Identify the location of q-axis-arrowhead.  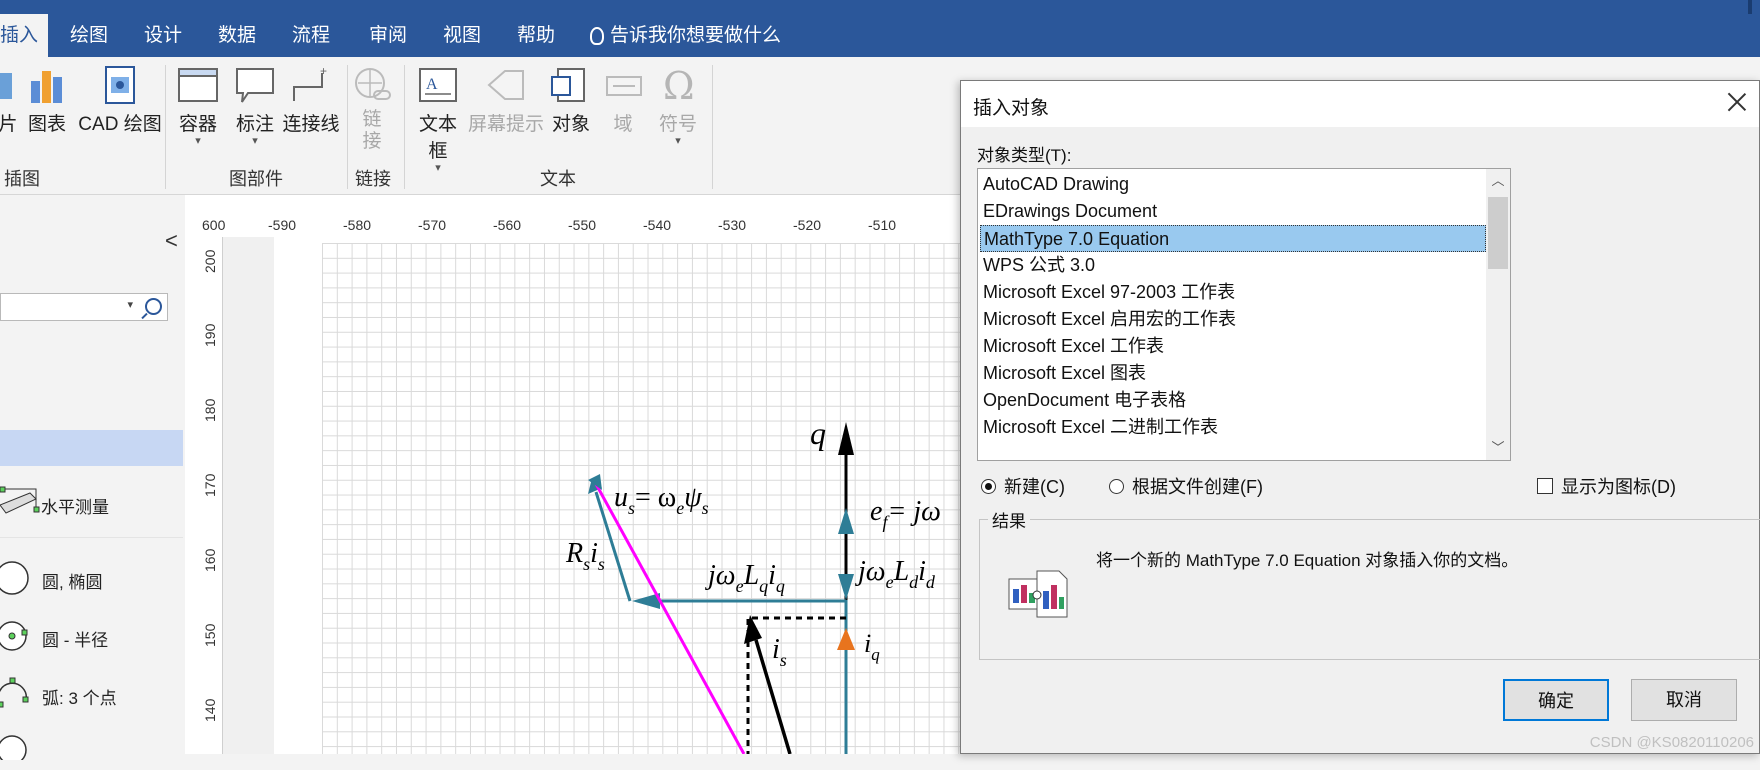
(846, 438).